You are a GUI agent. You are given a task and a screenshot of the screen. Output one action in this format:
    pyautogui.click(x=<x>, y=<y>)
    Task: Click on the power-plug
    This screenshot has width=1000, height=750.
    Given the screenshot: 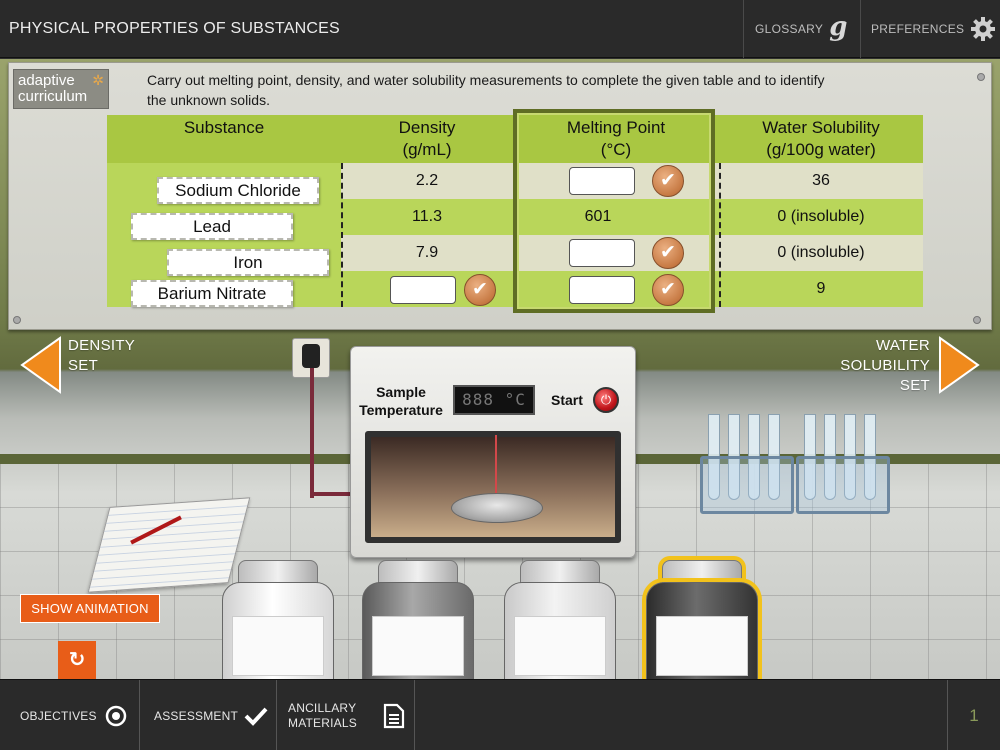 What is the action you would take?
    pyautogui.click(x=311, y=356)
    